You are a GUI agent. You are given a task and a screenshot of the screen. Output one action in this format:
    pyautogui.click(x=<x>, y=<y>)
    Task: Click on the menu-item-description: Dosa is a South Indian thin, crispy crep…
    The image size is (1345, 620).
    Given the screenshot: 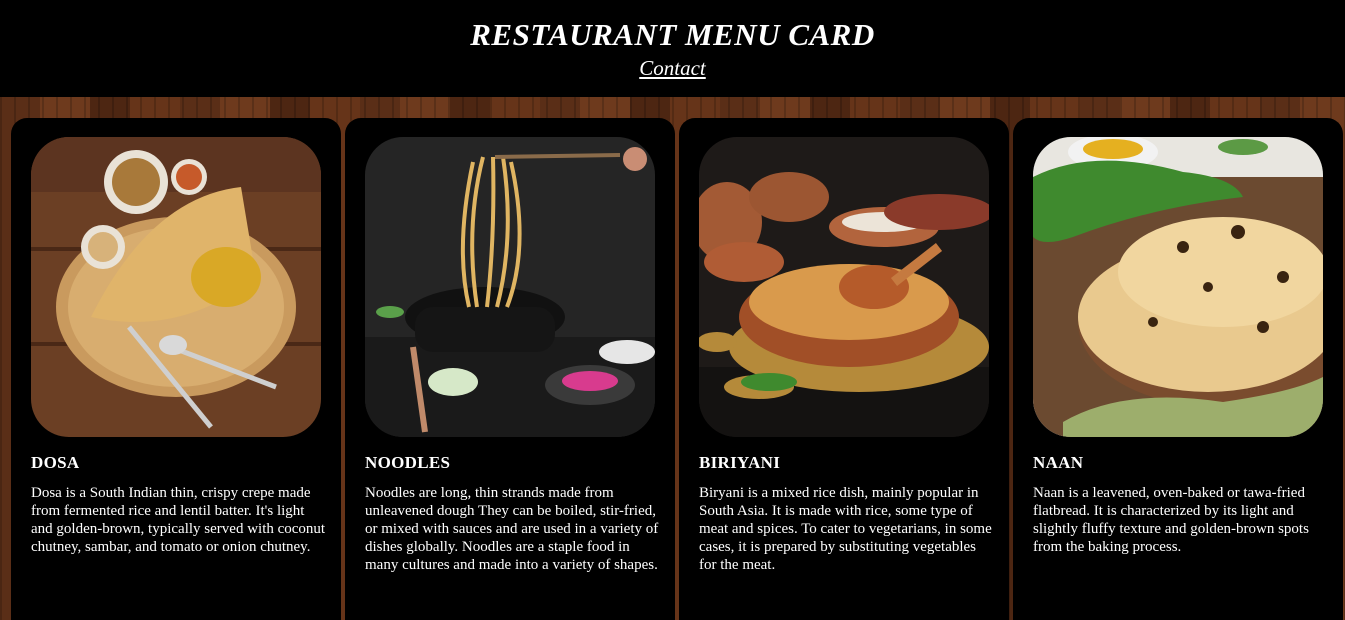 What is the action you would take?
    pyautogui.click(x=178, y=520)
    